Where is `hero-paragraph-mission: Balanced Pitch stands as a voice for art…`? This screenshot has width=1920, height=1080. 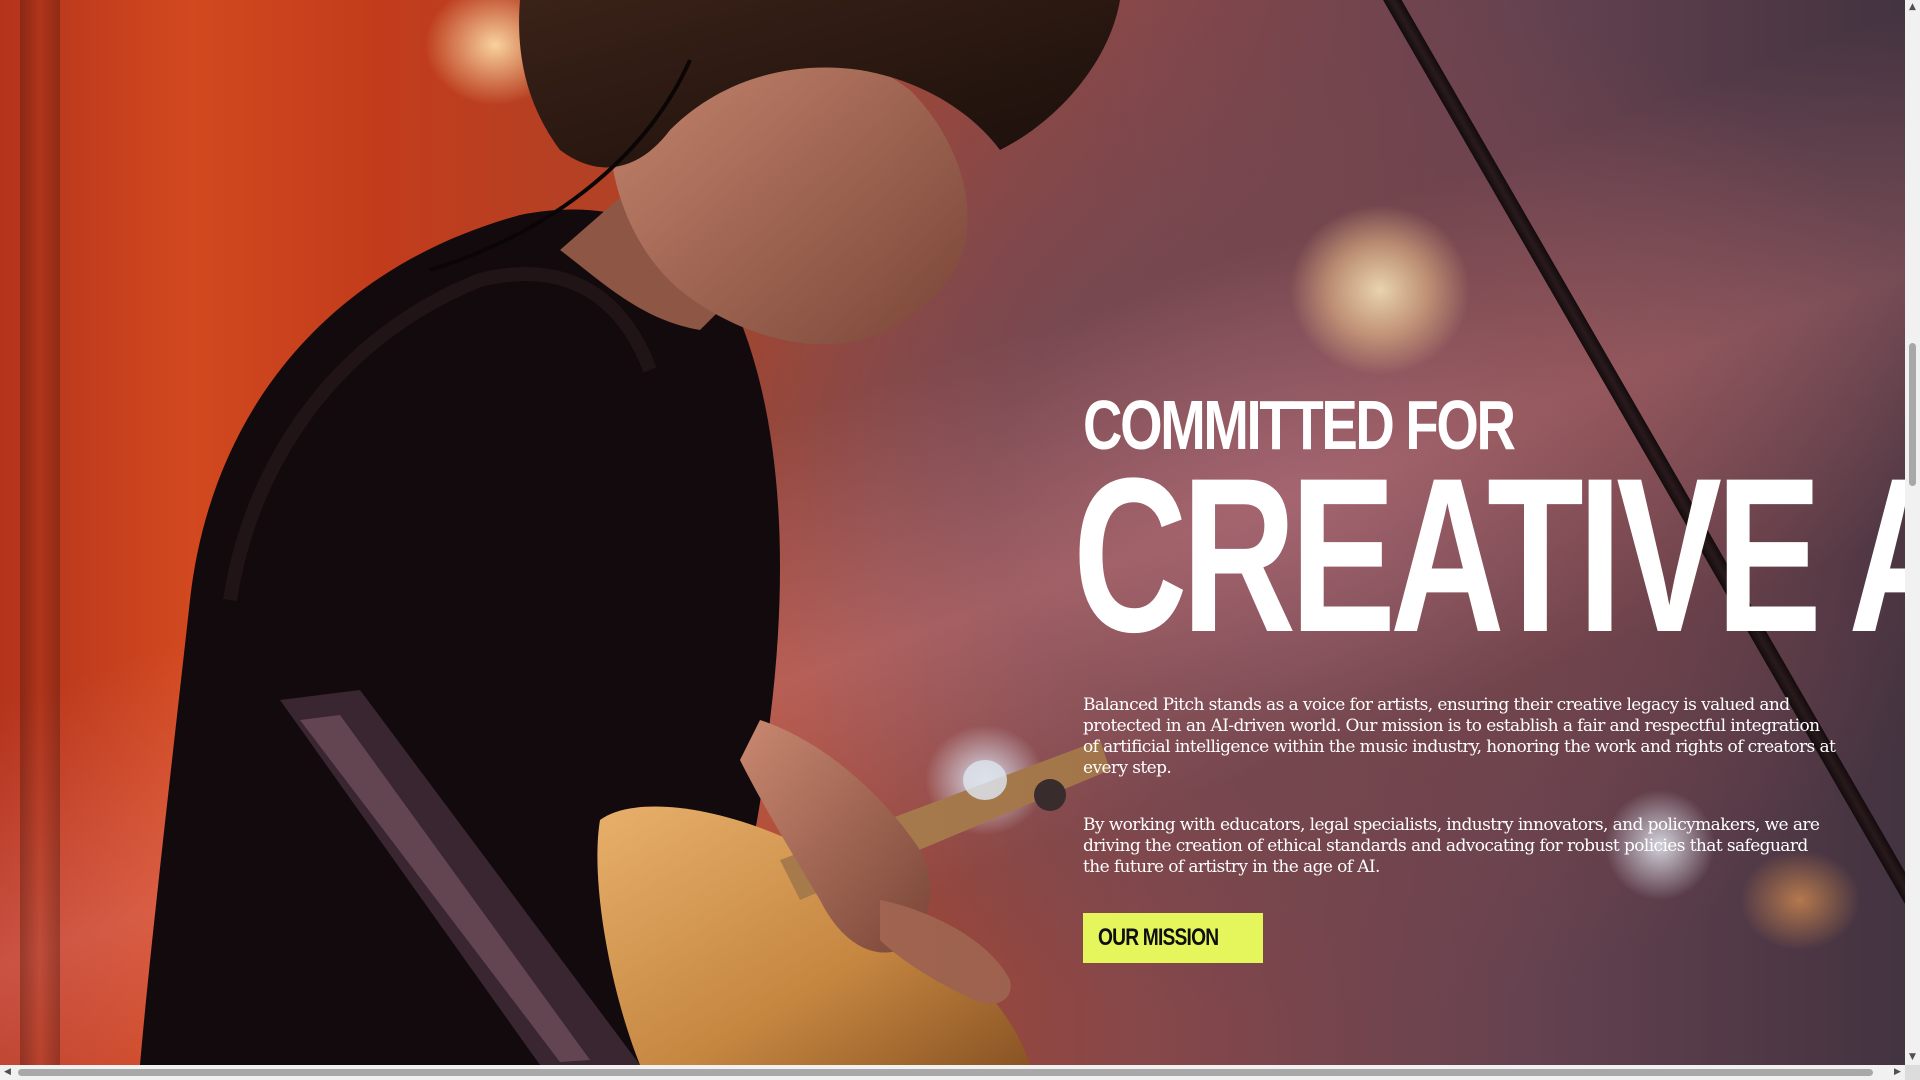
hero-paragraph-mission: Balanced Pitch stands as a voice for art… is located at coordinates (1459, 736).